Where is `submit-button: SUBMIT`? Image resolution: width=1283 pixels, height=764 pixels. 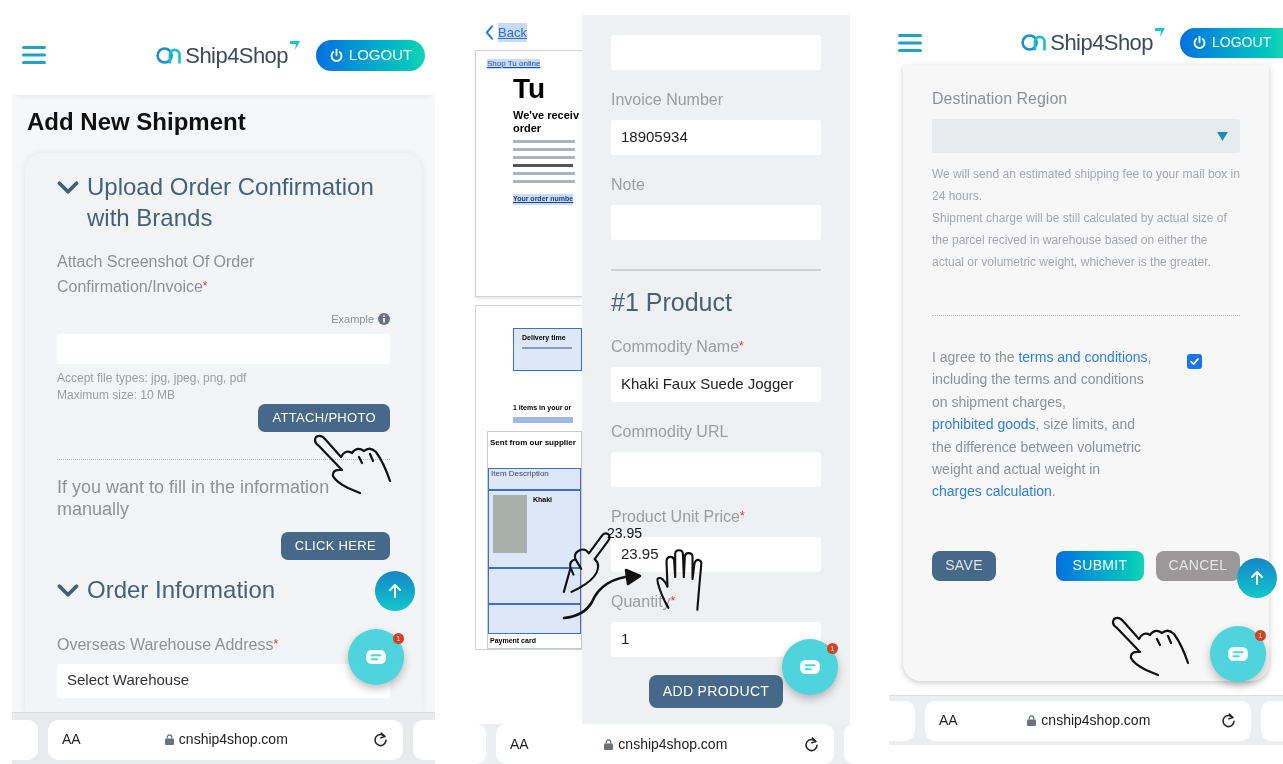
submit-button: SUBMIT is located at coordinates (1100, 565).